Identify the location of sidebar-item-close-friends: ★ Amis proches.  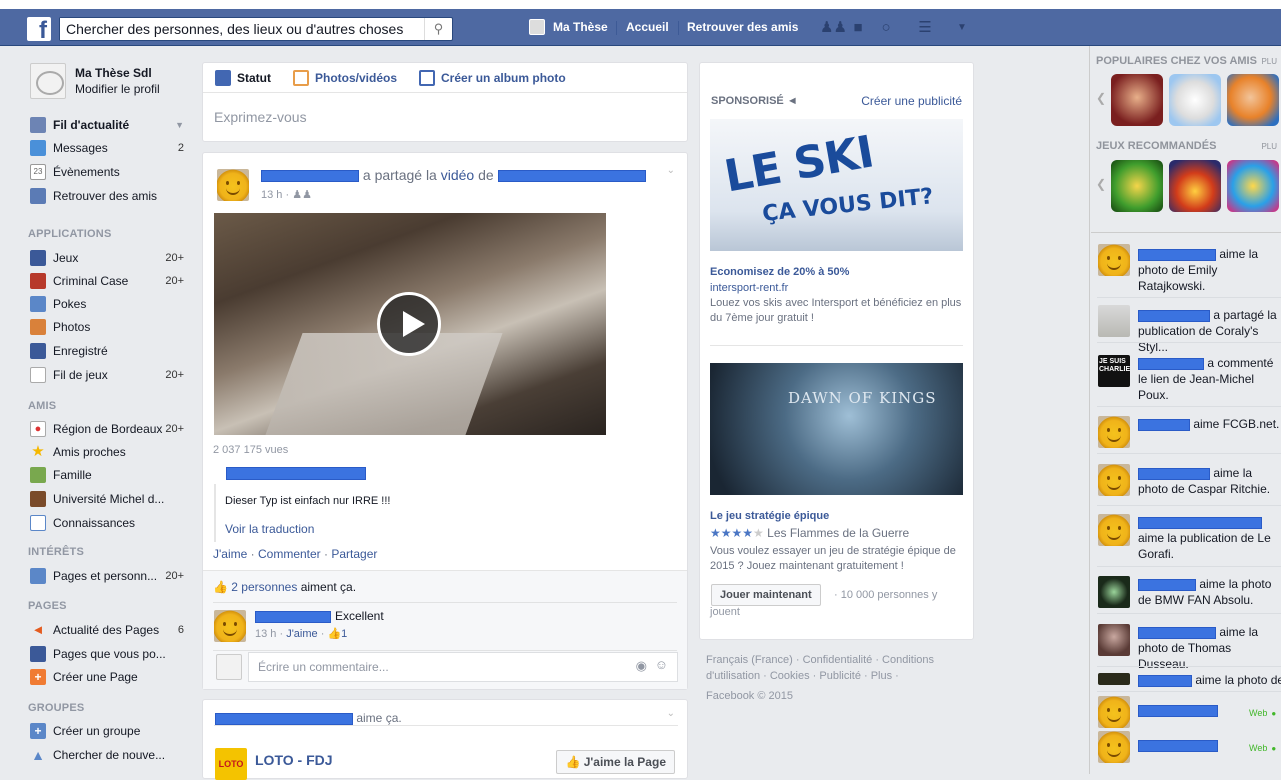
(110, 452).